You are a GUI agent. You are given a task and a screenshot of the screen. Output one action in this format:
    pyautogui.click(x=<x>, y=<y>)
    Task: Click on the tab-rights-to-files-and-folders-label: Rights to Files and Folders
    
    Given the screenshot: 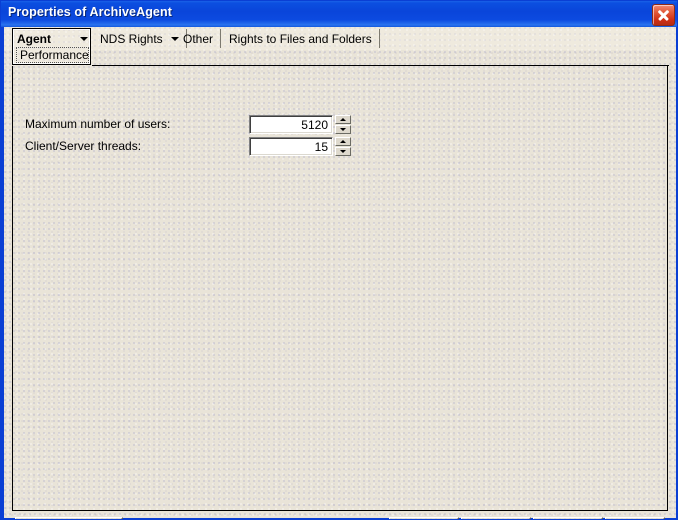 What is the action you would take?
    pyautogui.click(x=300, y=38)
    